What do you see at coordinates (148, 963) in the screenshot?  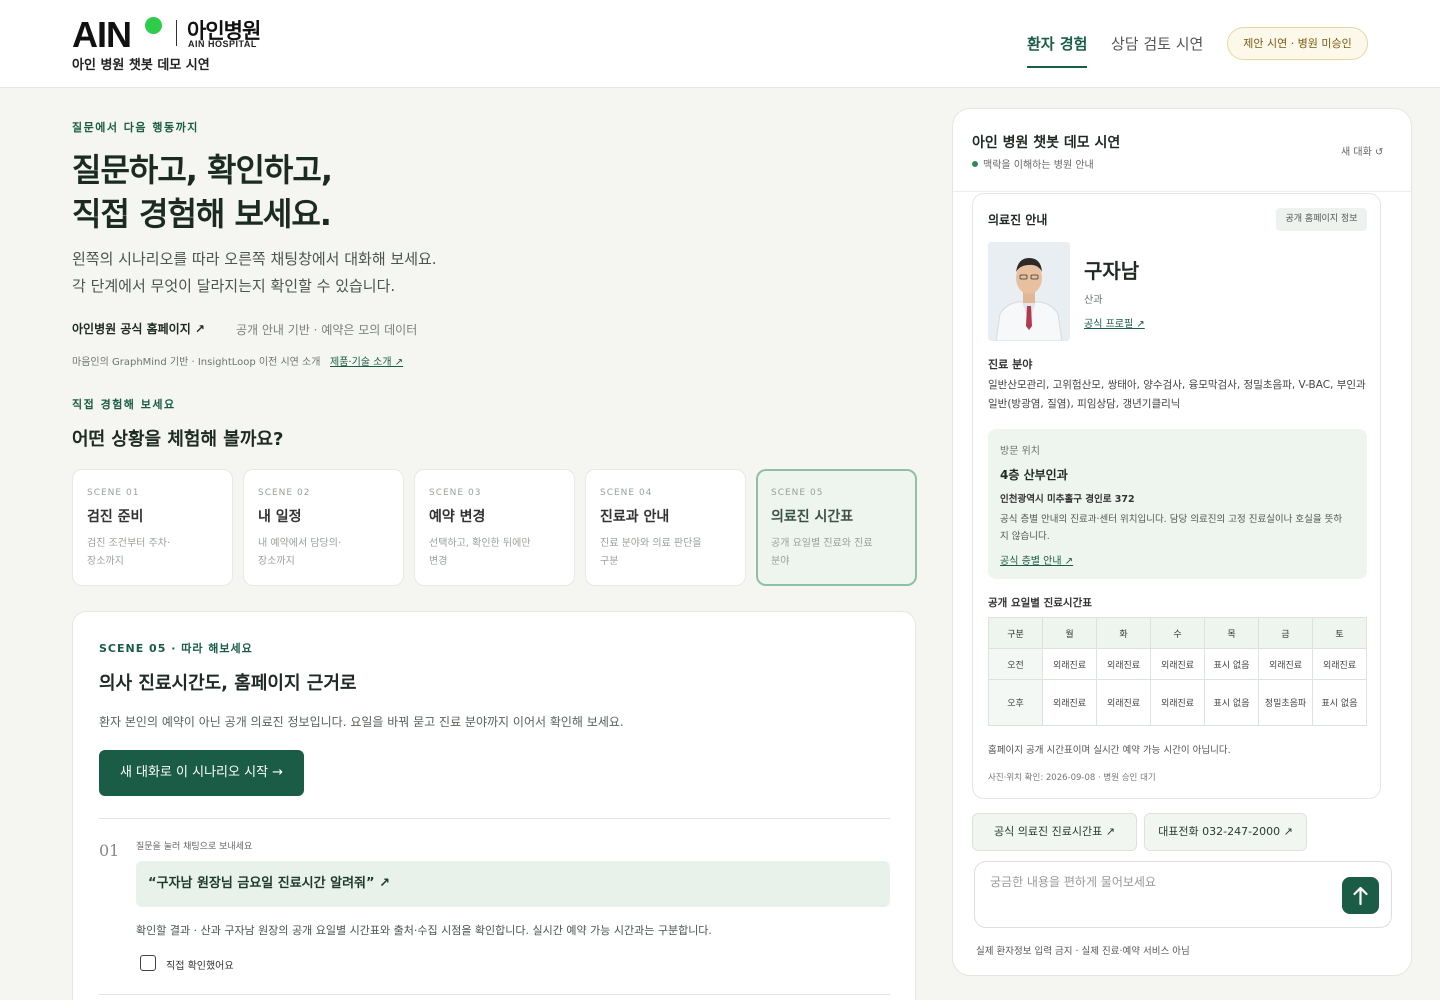 I see `confirm-checkbox` at bounding box center [148, 963].